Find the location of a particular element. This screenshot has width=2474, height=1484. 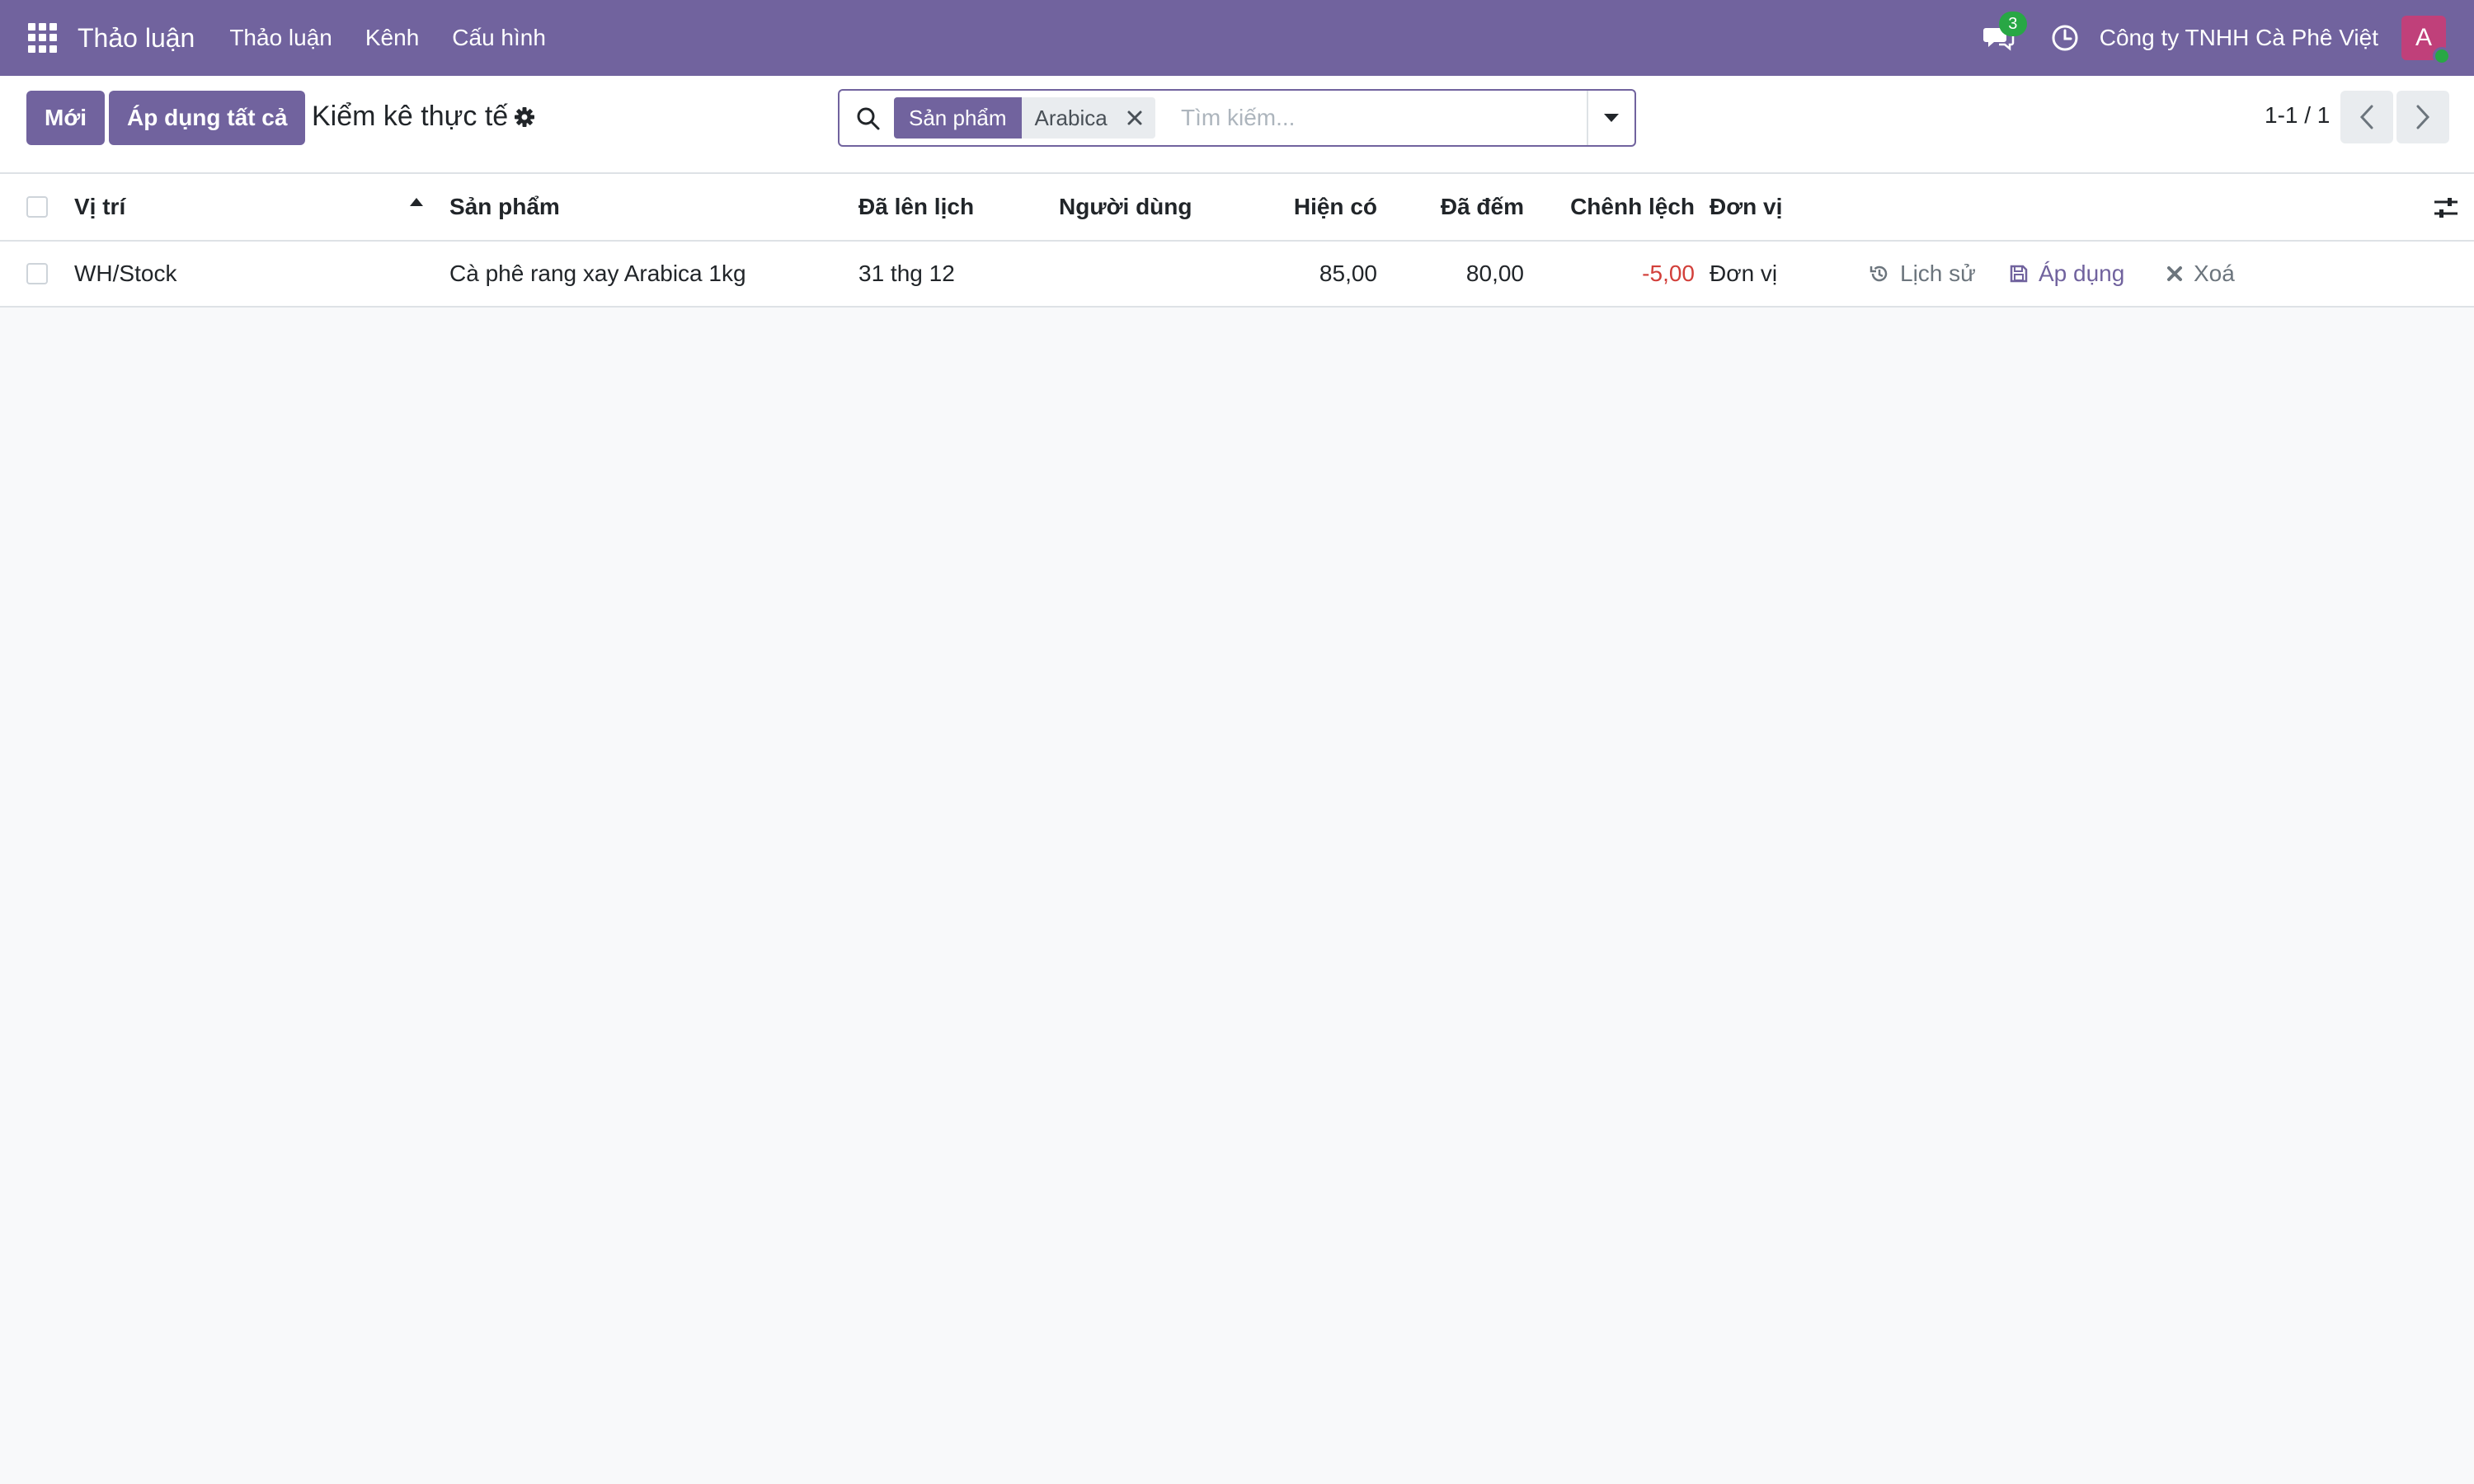

apply-all-button: Áp dụng tất cả is located at coordinates (207, 118).